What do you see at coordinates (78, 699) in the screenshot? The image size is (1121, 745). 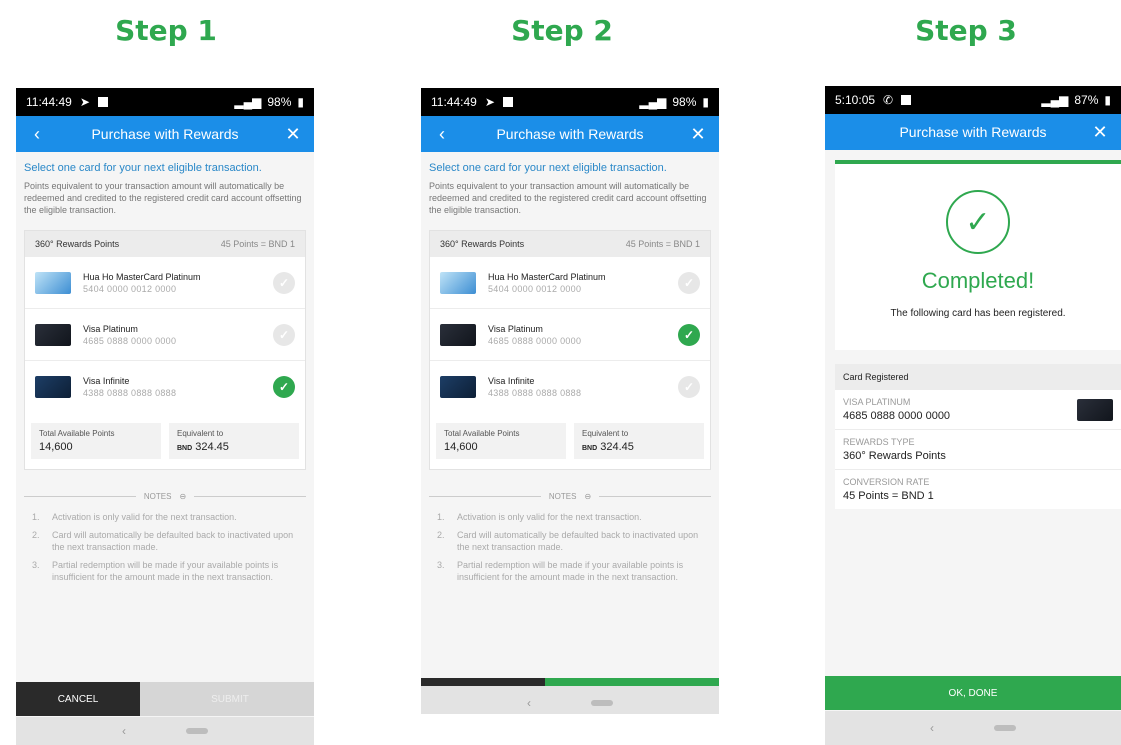 I see `cancel-button: CANCEL` at bounding box center [78, 699].